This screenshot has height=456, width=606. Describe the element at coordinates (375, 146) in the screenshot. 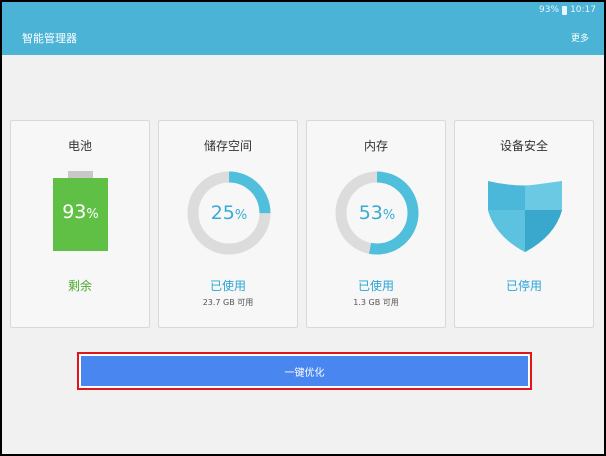

I see `ram-card-title: 内存` at that location.